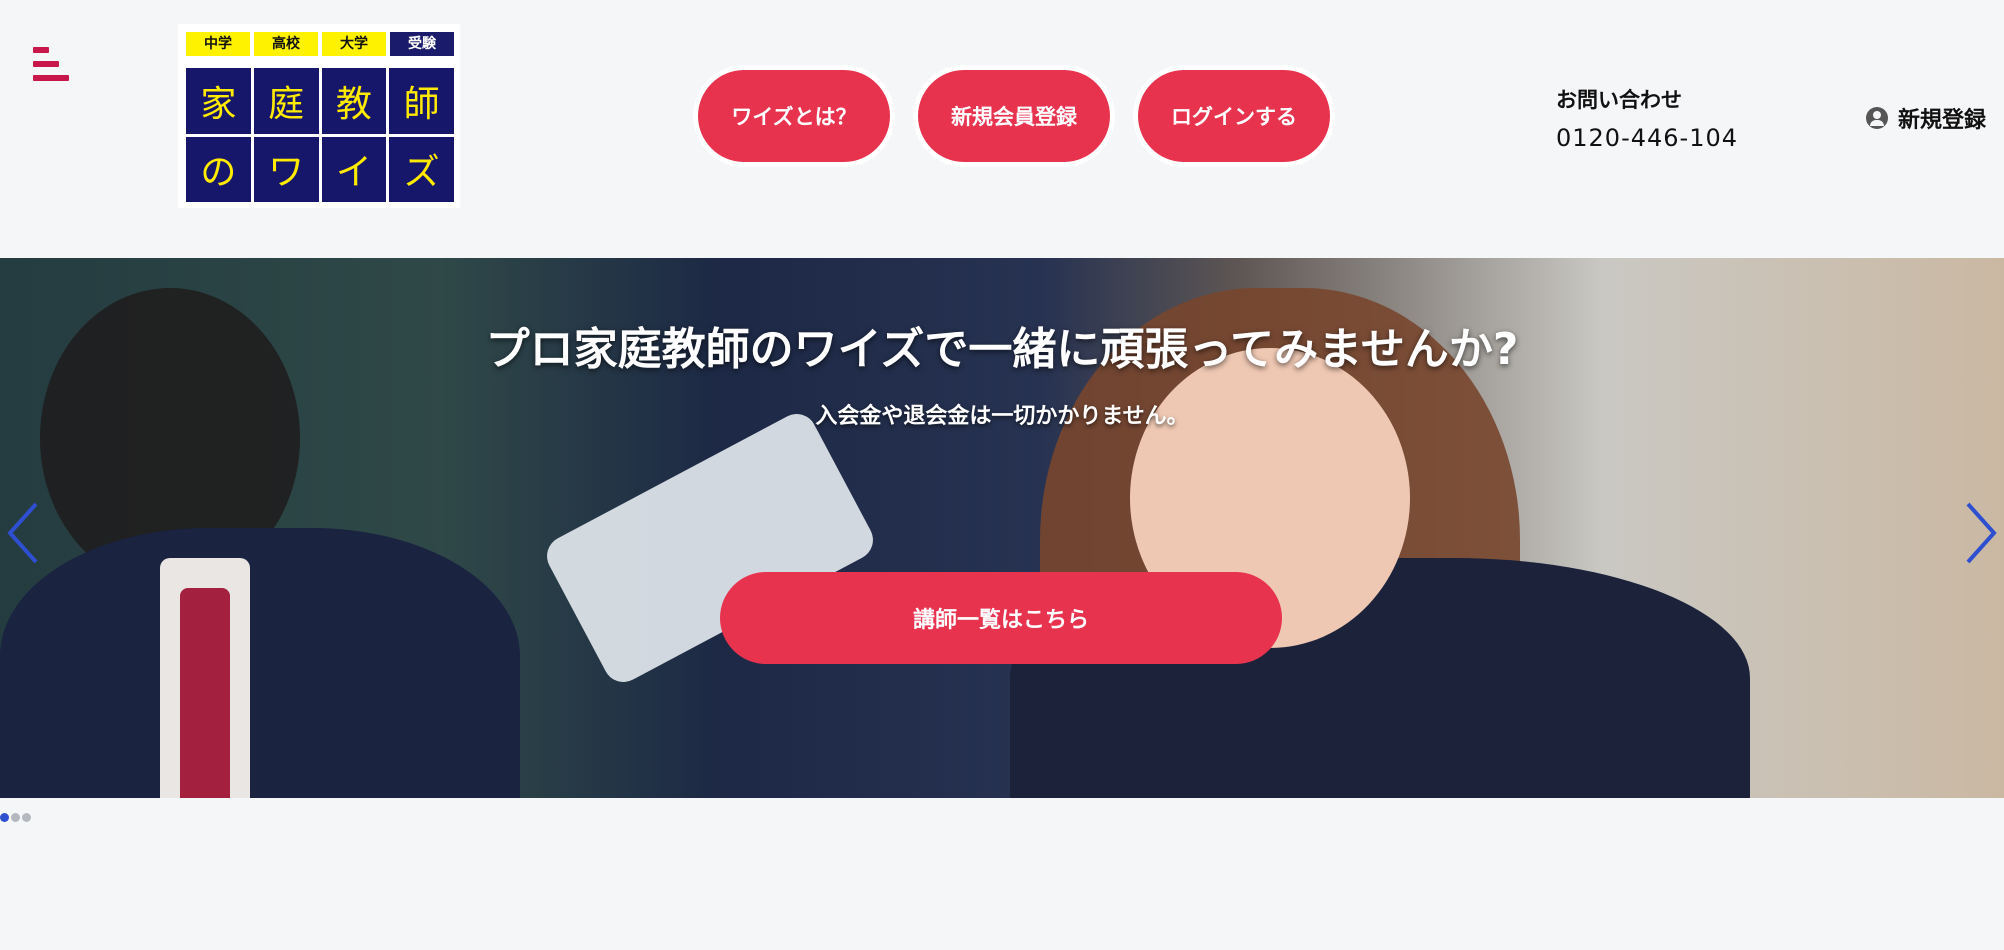 This screenshot has width=2004, height=950. I want to click on contact-label: お問い合わせ, so click(1619, 100).